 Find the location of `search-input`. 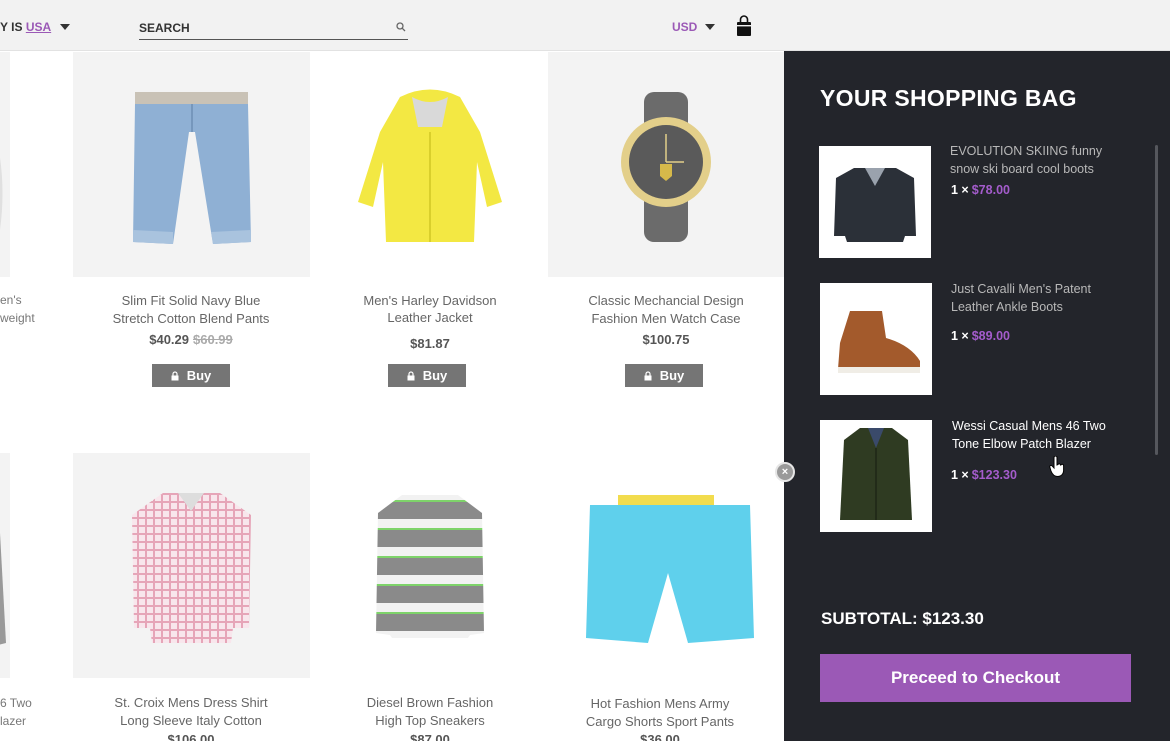

search-input is located at coordinates (259, 28).